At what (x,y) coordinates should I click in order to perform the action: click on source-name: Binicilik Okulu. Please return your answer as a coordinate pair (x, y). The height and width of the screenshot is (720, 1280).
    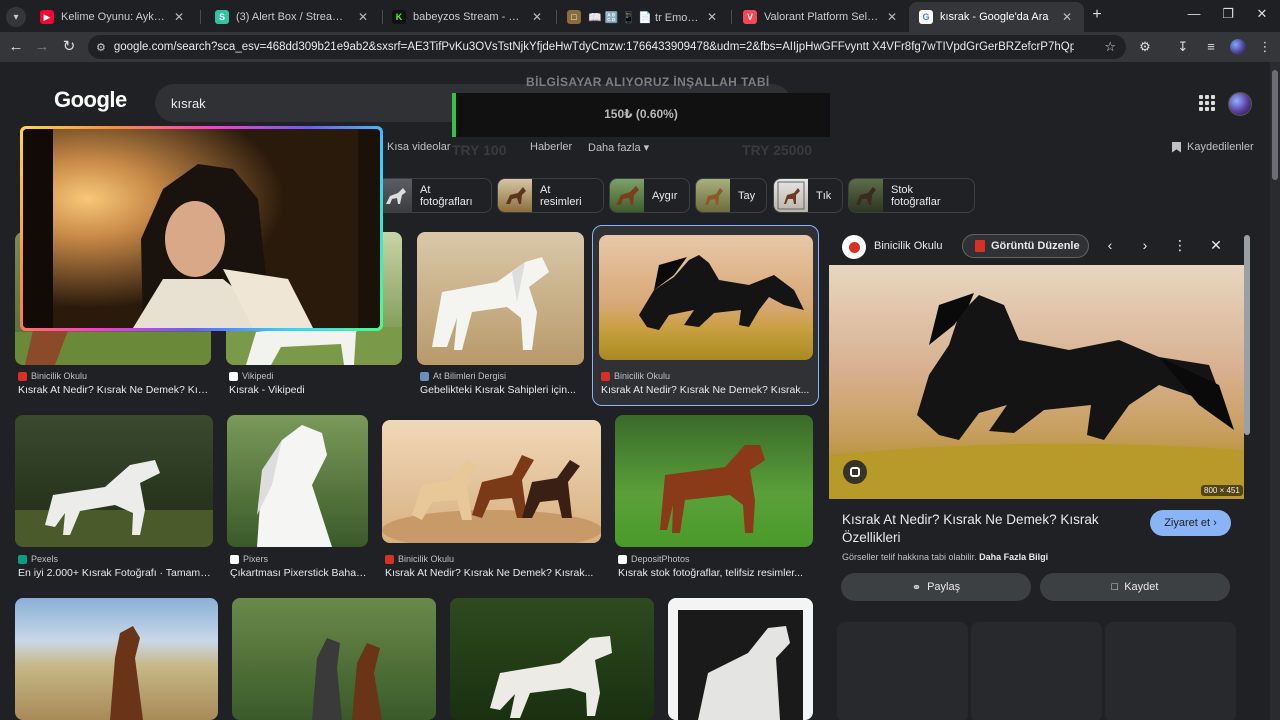
    Looking at the image, I should click on (426, 559).